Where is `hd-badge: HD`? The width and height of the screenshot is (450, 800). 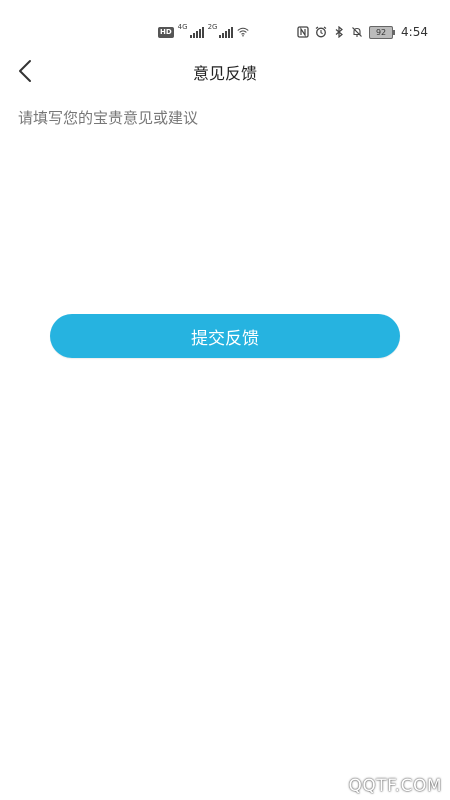
hd-badge: HD is located at coordinates (166, 32).